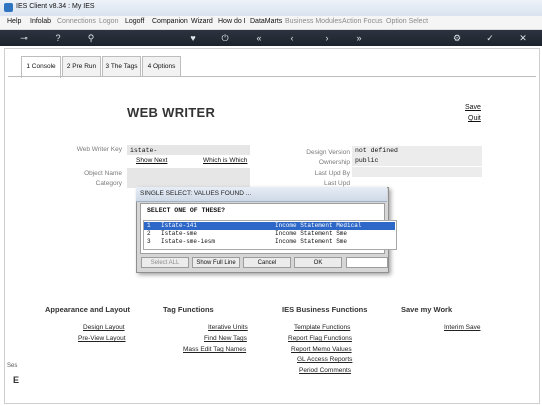 This screenshot has height=406, width=542. Describe the element at coordinates (336, 183) in the screenshot. I see `last-upd-label: Last Upd` at that location.